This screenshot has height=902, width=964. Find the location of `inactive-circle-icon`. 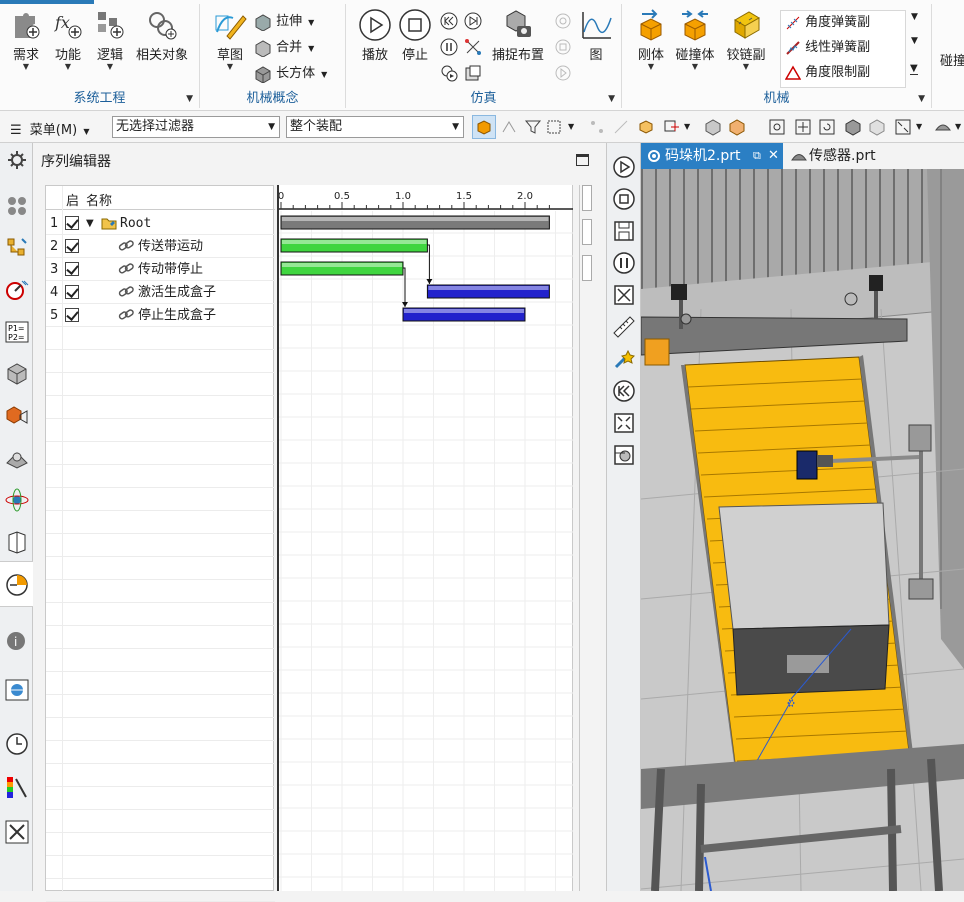

inactive-circle-icon is located at coordinates (563, 21).